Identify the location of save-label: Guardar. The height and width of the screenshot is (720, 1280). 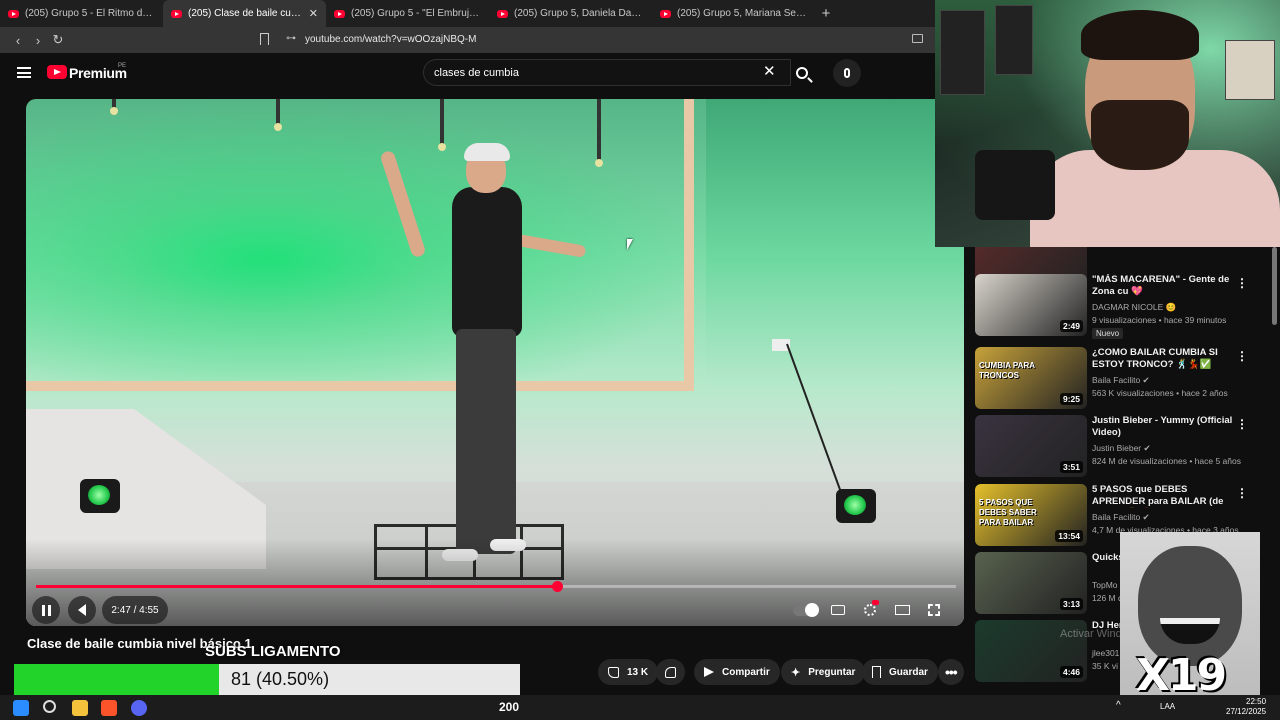
(908, 672).